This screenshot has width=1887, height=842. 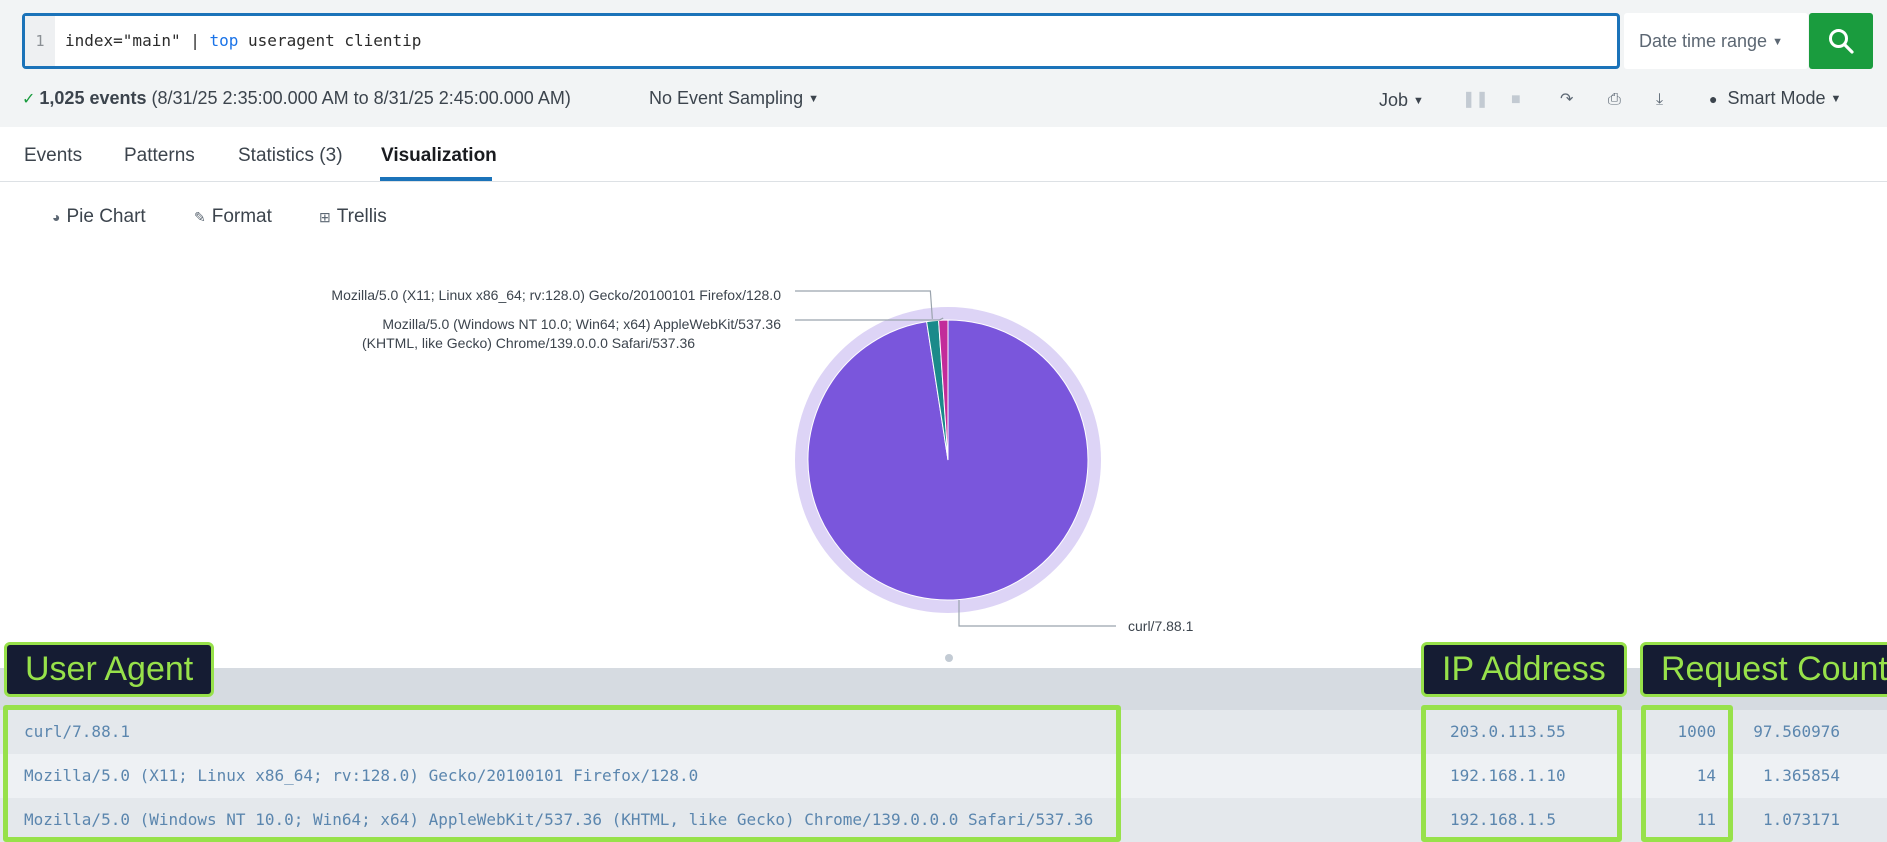 What do you see at coordinates (1790, 776) in the screenshot?
I see `cell-percent: 1.365854` at bounding box center [1790, 776].